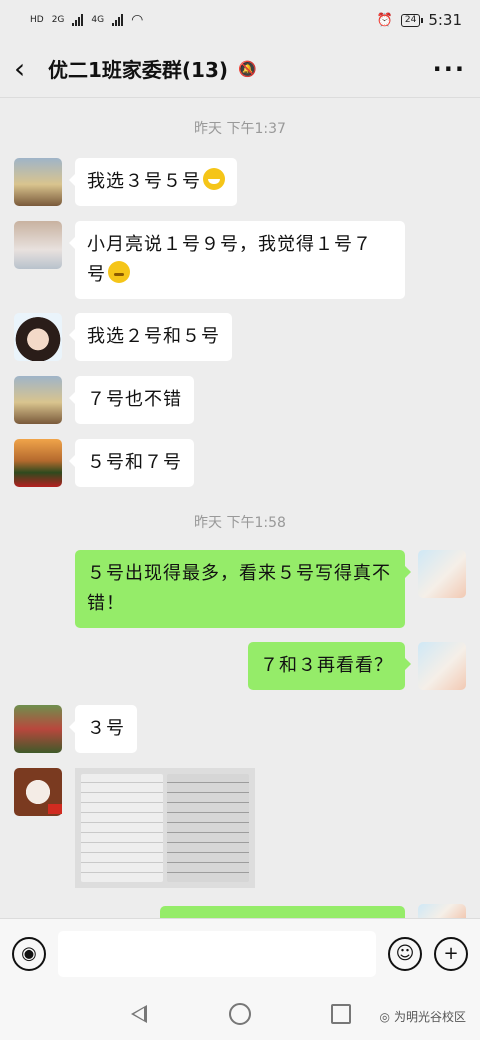  I want to click on signal-icon, so click(78, 20).